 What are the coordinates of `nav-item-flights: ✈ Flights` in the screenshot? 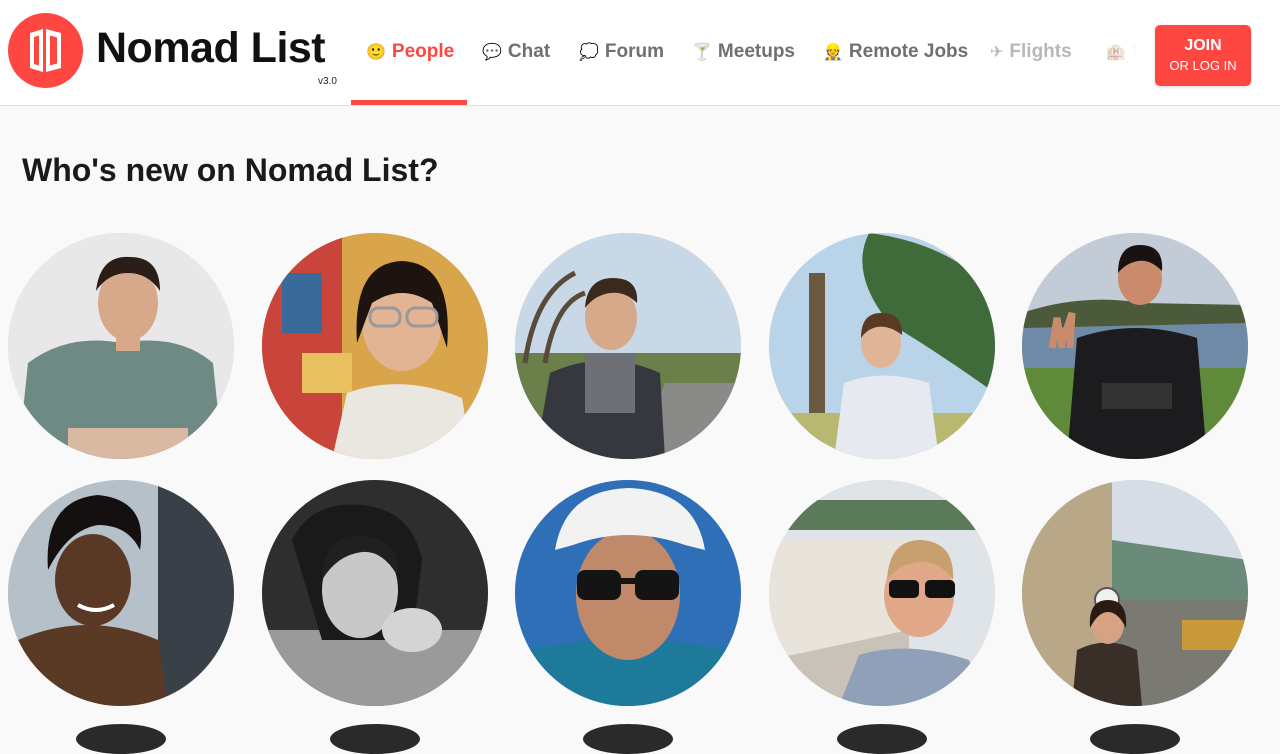 It's located at (1031, 53).